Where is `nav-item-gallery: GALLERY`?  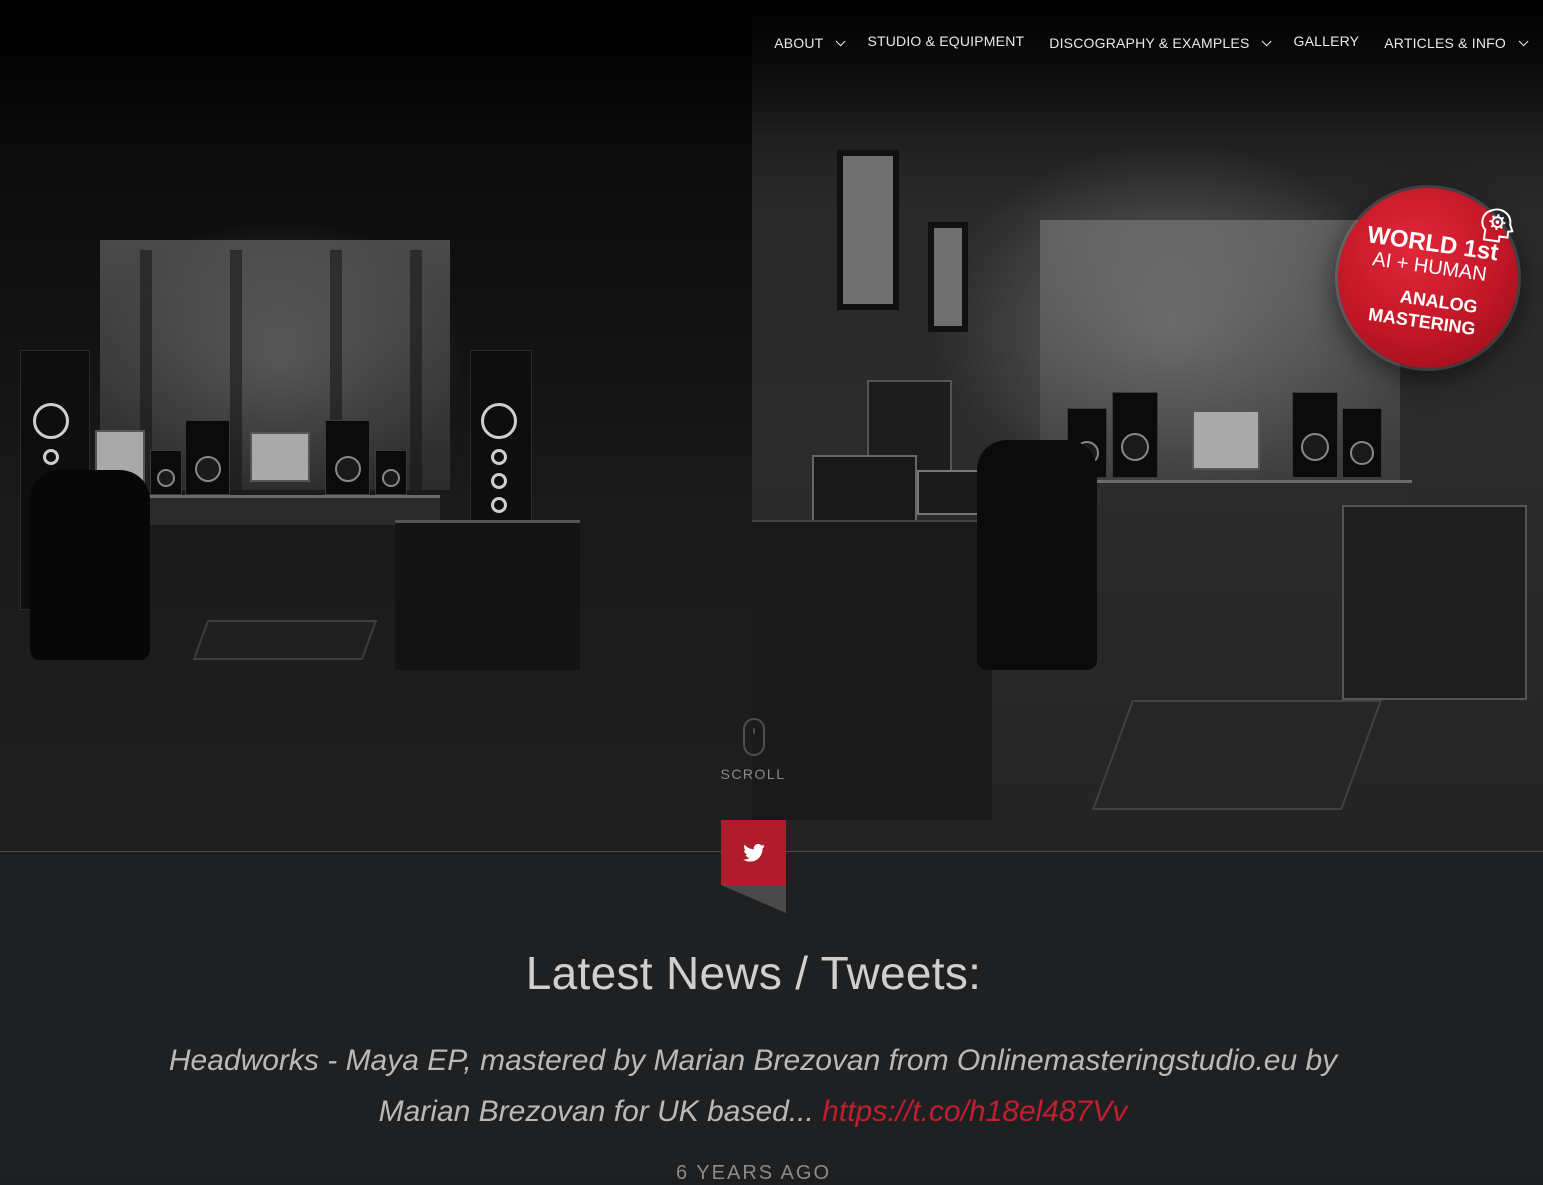 nav-item-gallery: GALLERY is located at coordinates (1326, 41).